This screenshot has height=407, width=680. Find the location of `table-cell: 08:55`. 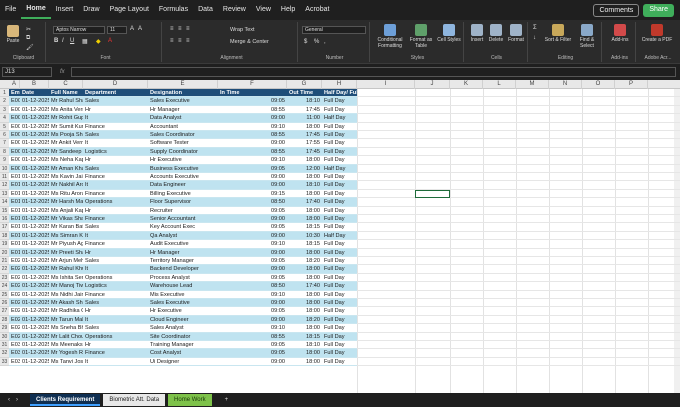

table-cell: 08:55 is located at coordinates (252, 336).